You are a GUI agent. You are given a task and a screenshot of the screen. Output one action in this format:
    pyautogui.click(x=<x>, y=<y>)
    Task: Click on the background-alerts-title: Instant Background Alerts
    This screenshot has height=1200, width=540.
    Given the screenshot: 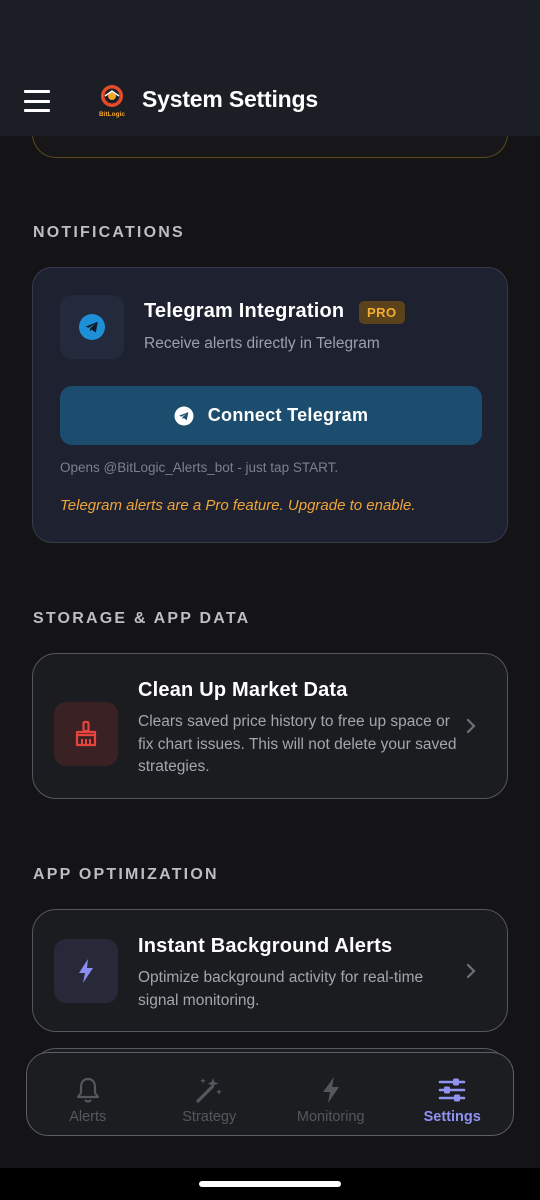 What is the action you would take?
    pyautogui.click(x=265, y=946)
    